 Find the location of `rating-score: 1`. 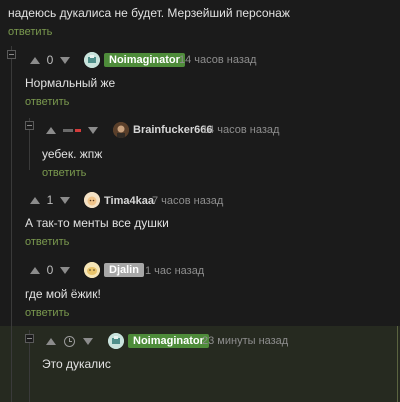

rating-score: 1 is located at coordinates (50, 200).